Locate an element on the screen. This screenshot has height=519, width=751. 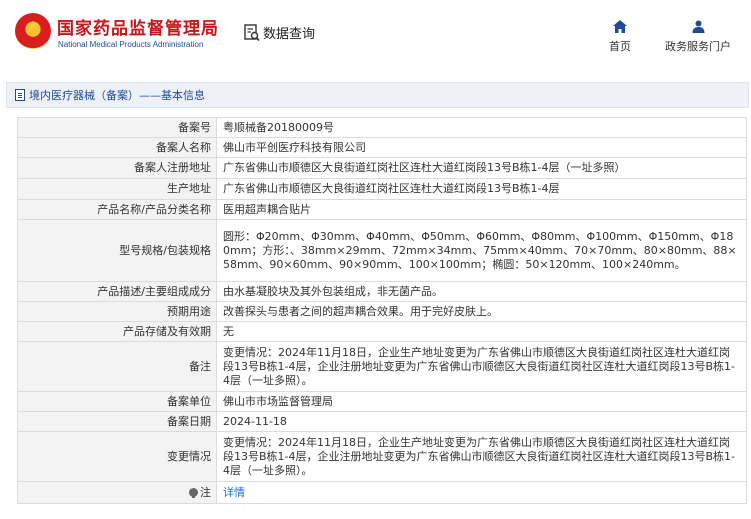
database-search-icon is located at coordinates (252, 32).